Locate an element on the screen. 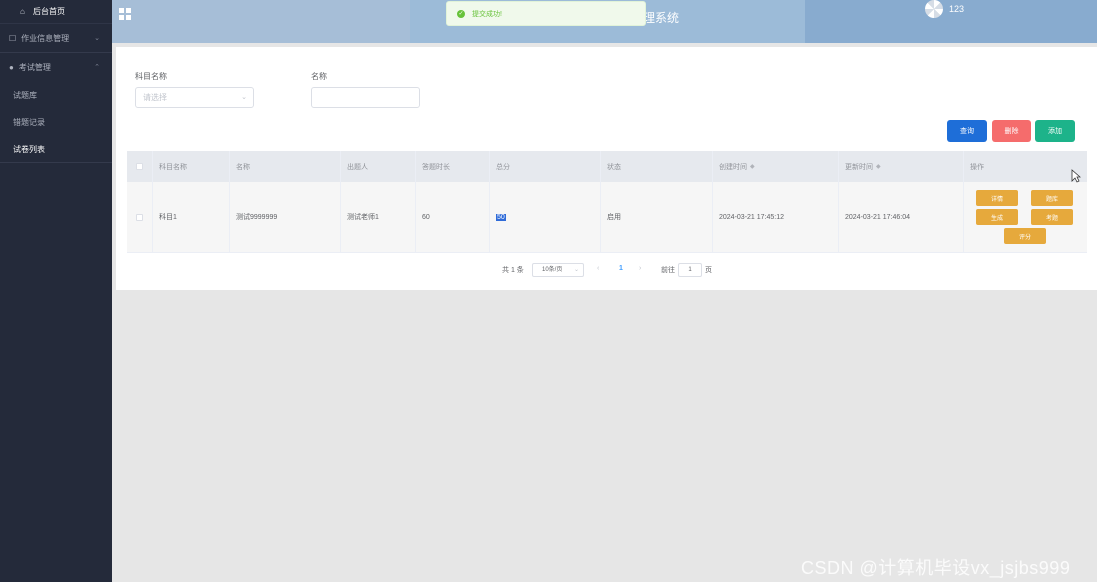  cell-status: 启用 is located at coordinates (657, 217).